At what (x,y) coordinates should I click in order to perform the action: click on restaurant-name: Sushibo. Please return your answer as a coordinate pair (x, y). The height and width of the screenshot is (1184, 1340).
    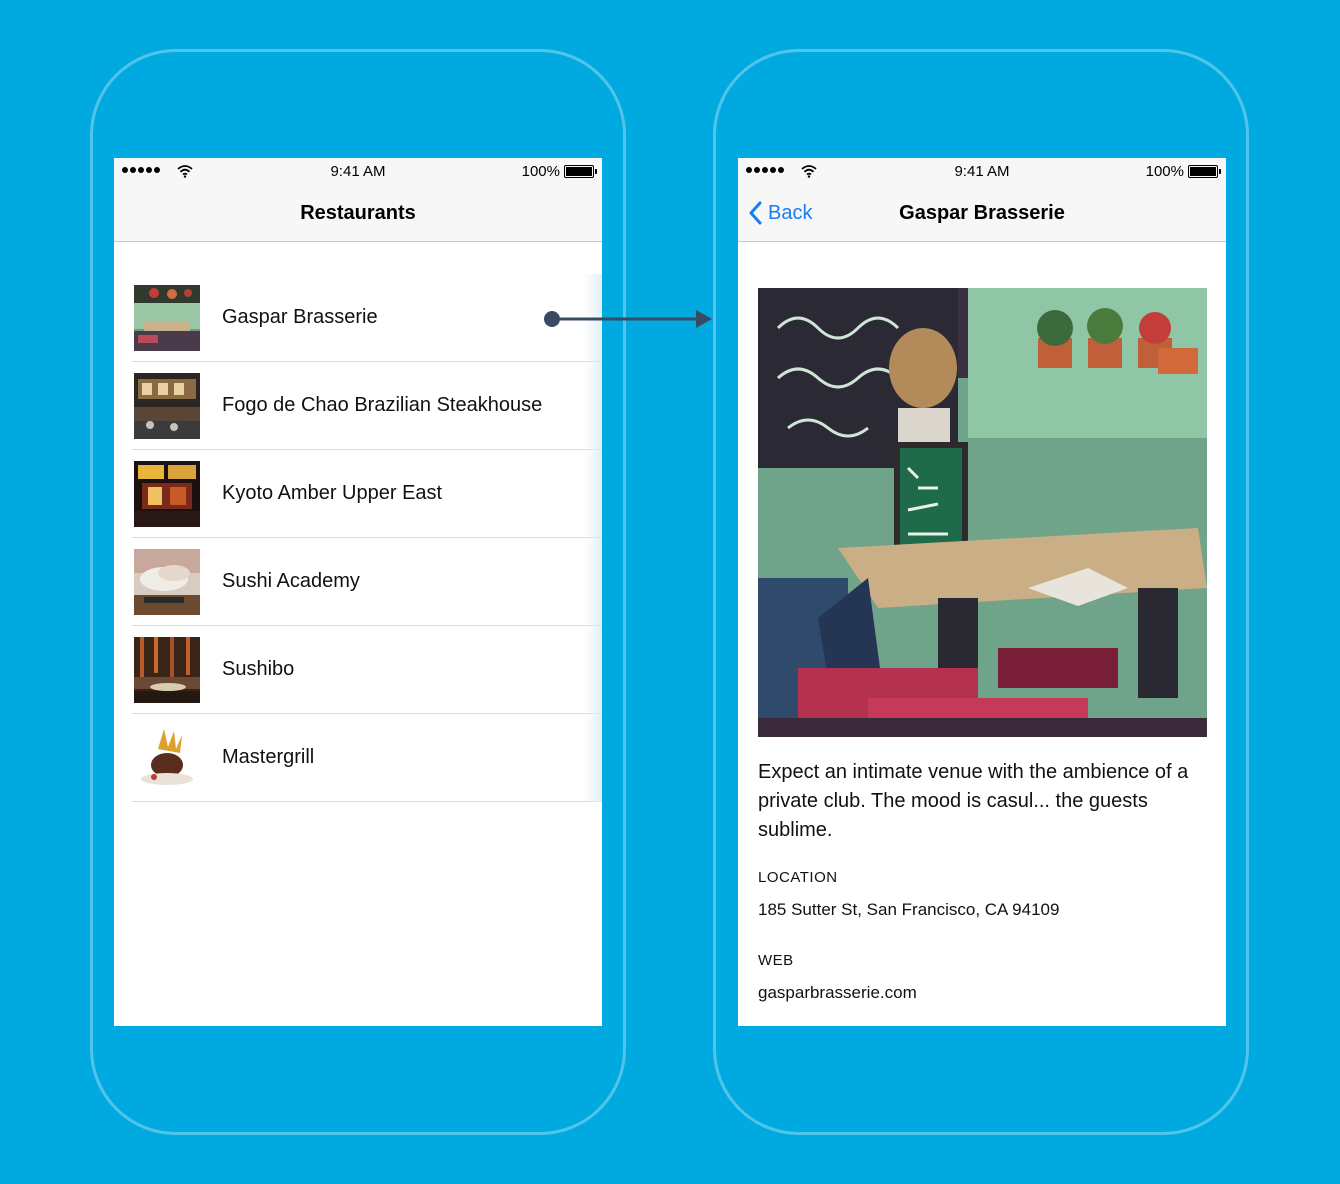
    Looking at the image, I should click on (258, 669).